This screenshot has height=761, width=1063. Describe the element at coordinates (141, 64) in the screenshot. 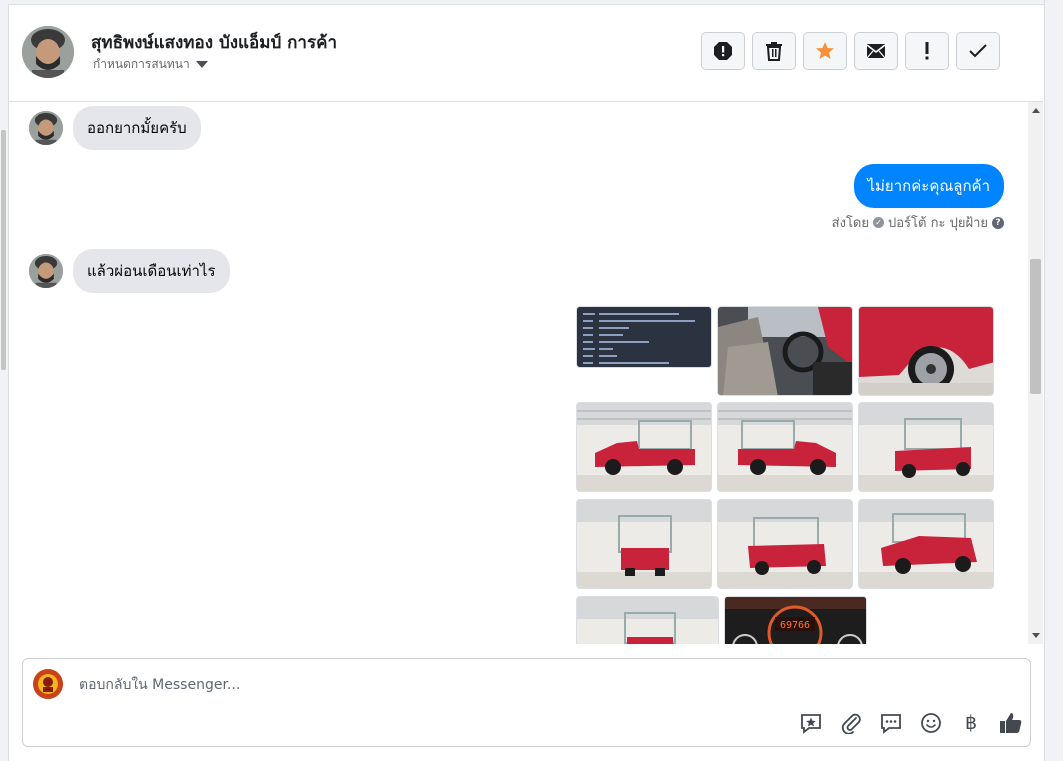

I see `assign-label: กำหนดการสนทนา` at that location.